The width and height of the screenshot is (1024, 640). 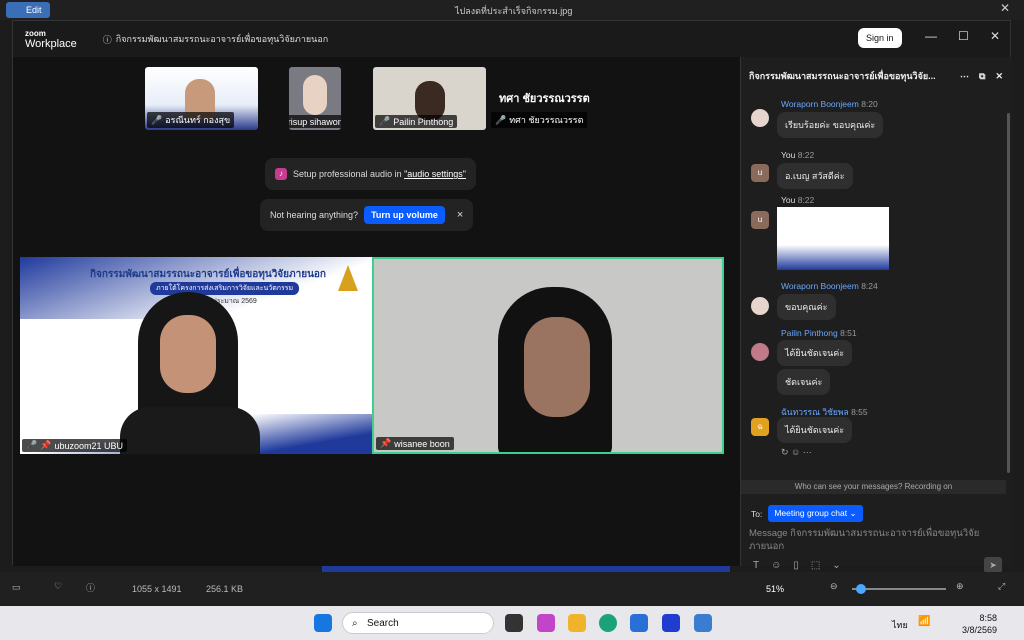 I want to click on thumbnail-name: ทศา ชัยวรรณวรรต, so click(x=546, y=120).